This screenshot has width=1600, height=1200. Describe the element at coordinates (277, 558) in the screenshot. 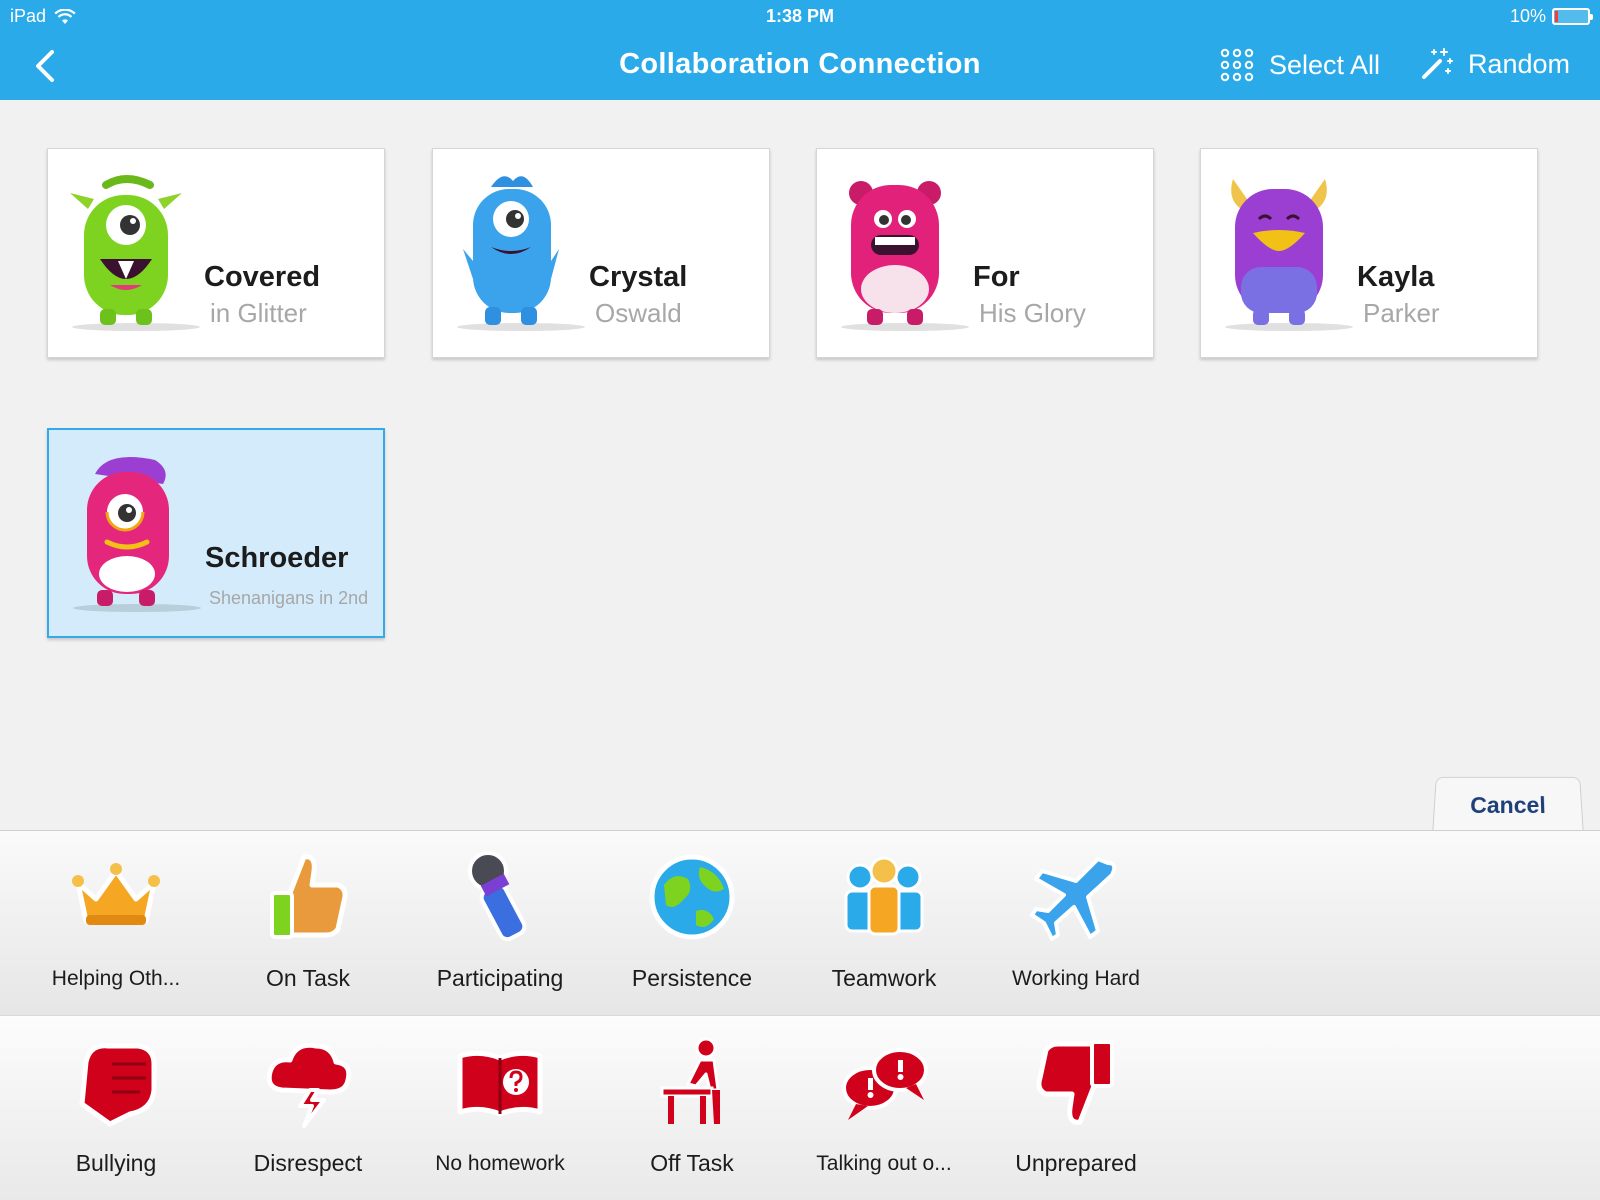

I see `student-first-name: Schroeder` at that location.